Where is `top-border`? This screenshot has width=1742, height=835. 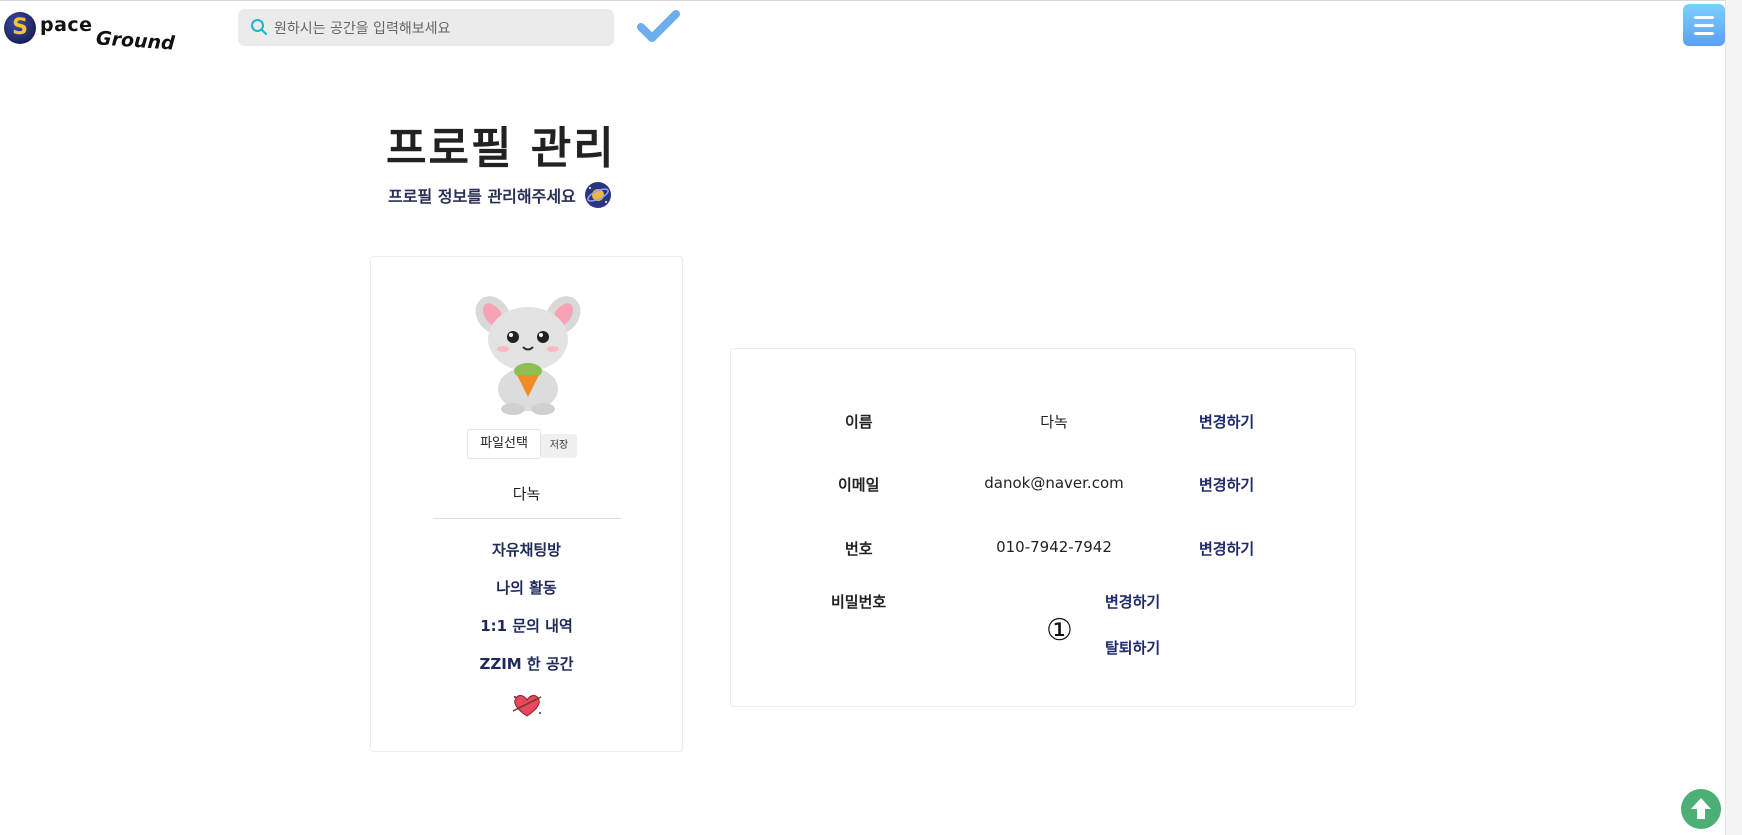
top-border is located at coordinates (871, 0).